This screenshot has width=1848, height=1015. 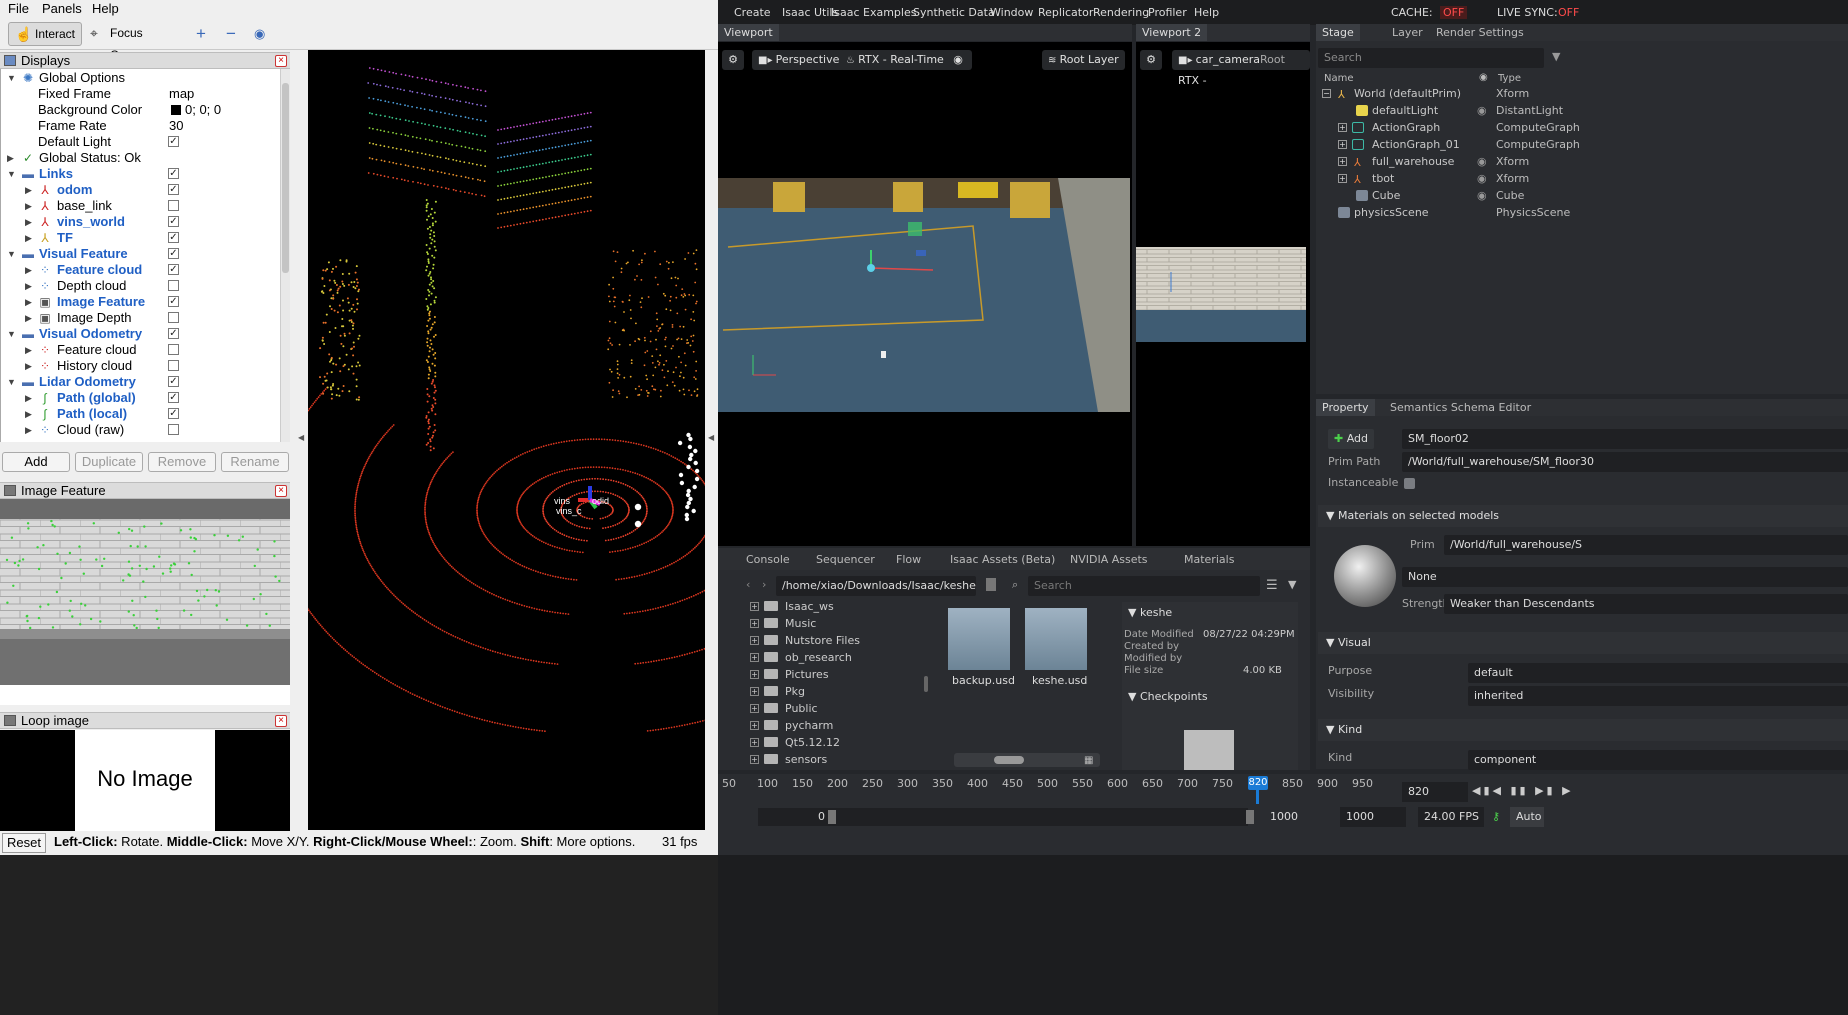 I want to click on viewport-settings-icon: ⚙, so click(x=733, y=60).